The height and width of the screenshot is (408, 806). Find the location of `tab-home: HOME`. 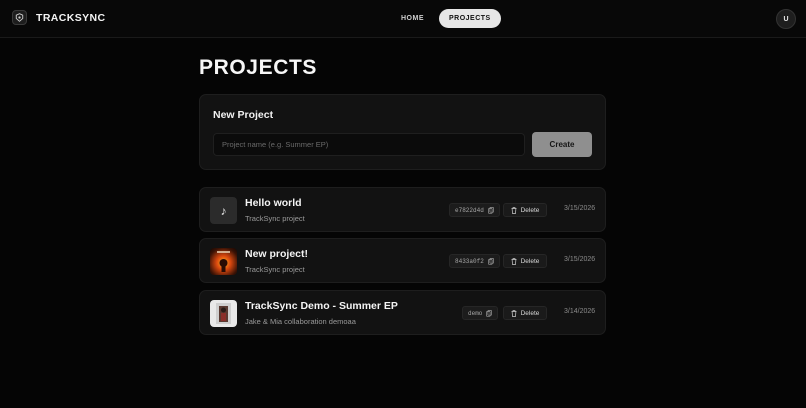

tab-home: HOME is located at coordinates (412, 18).